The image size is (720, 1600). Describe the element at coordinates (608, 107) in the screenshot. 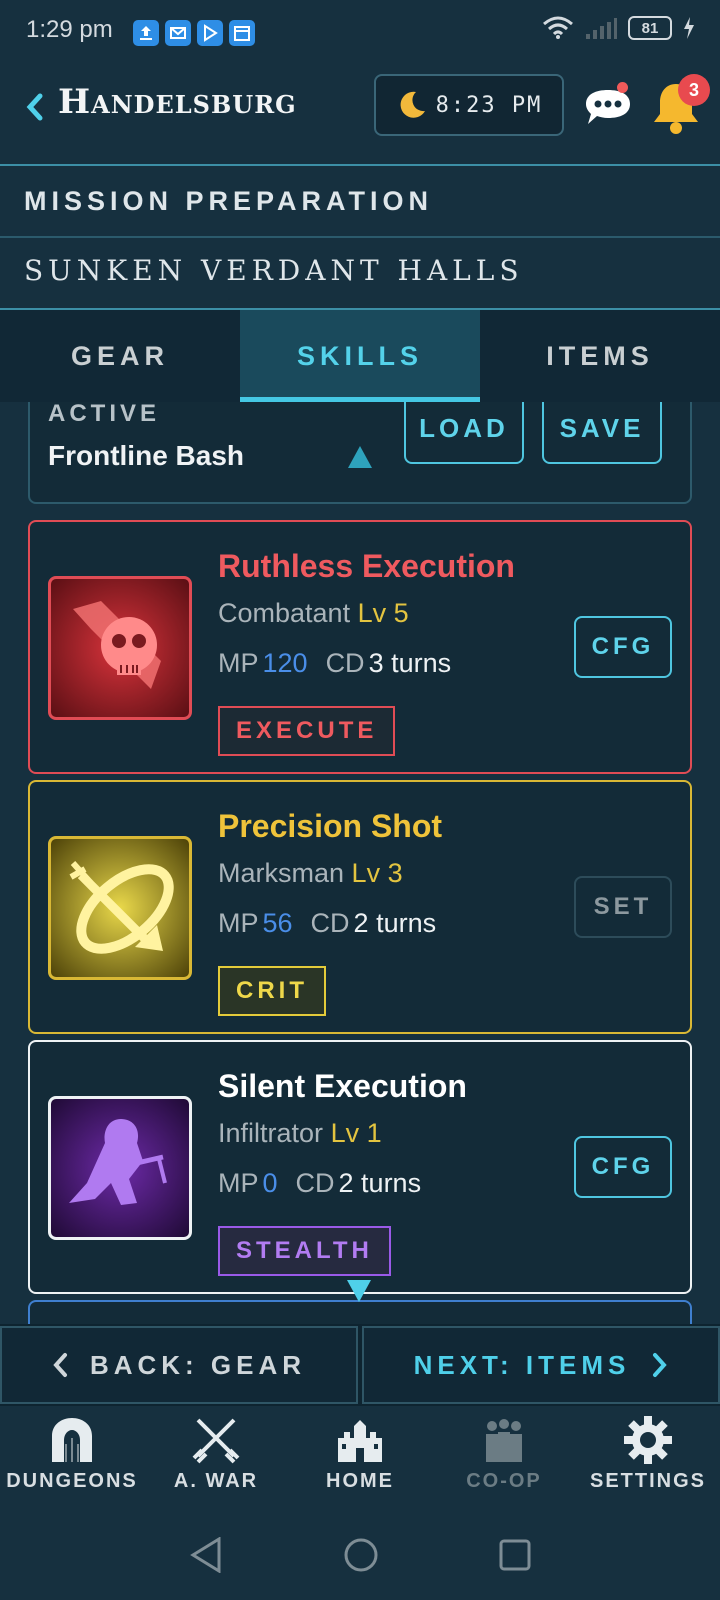

I see `chat-bubble-icon` at that location.